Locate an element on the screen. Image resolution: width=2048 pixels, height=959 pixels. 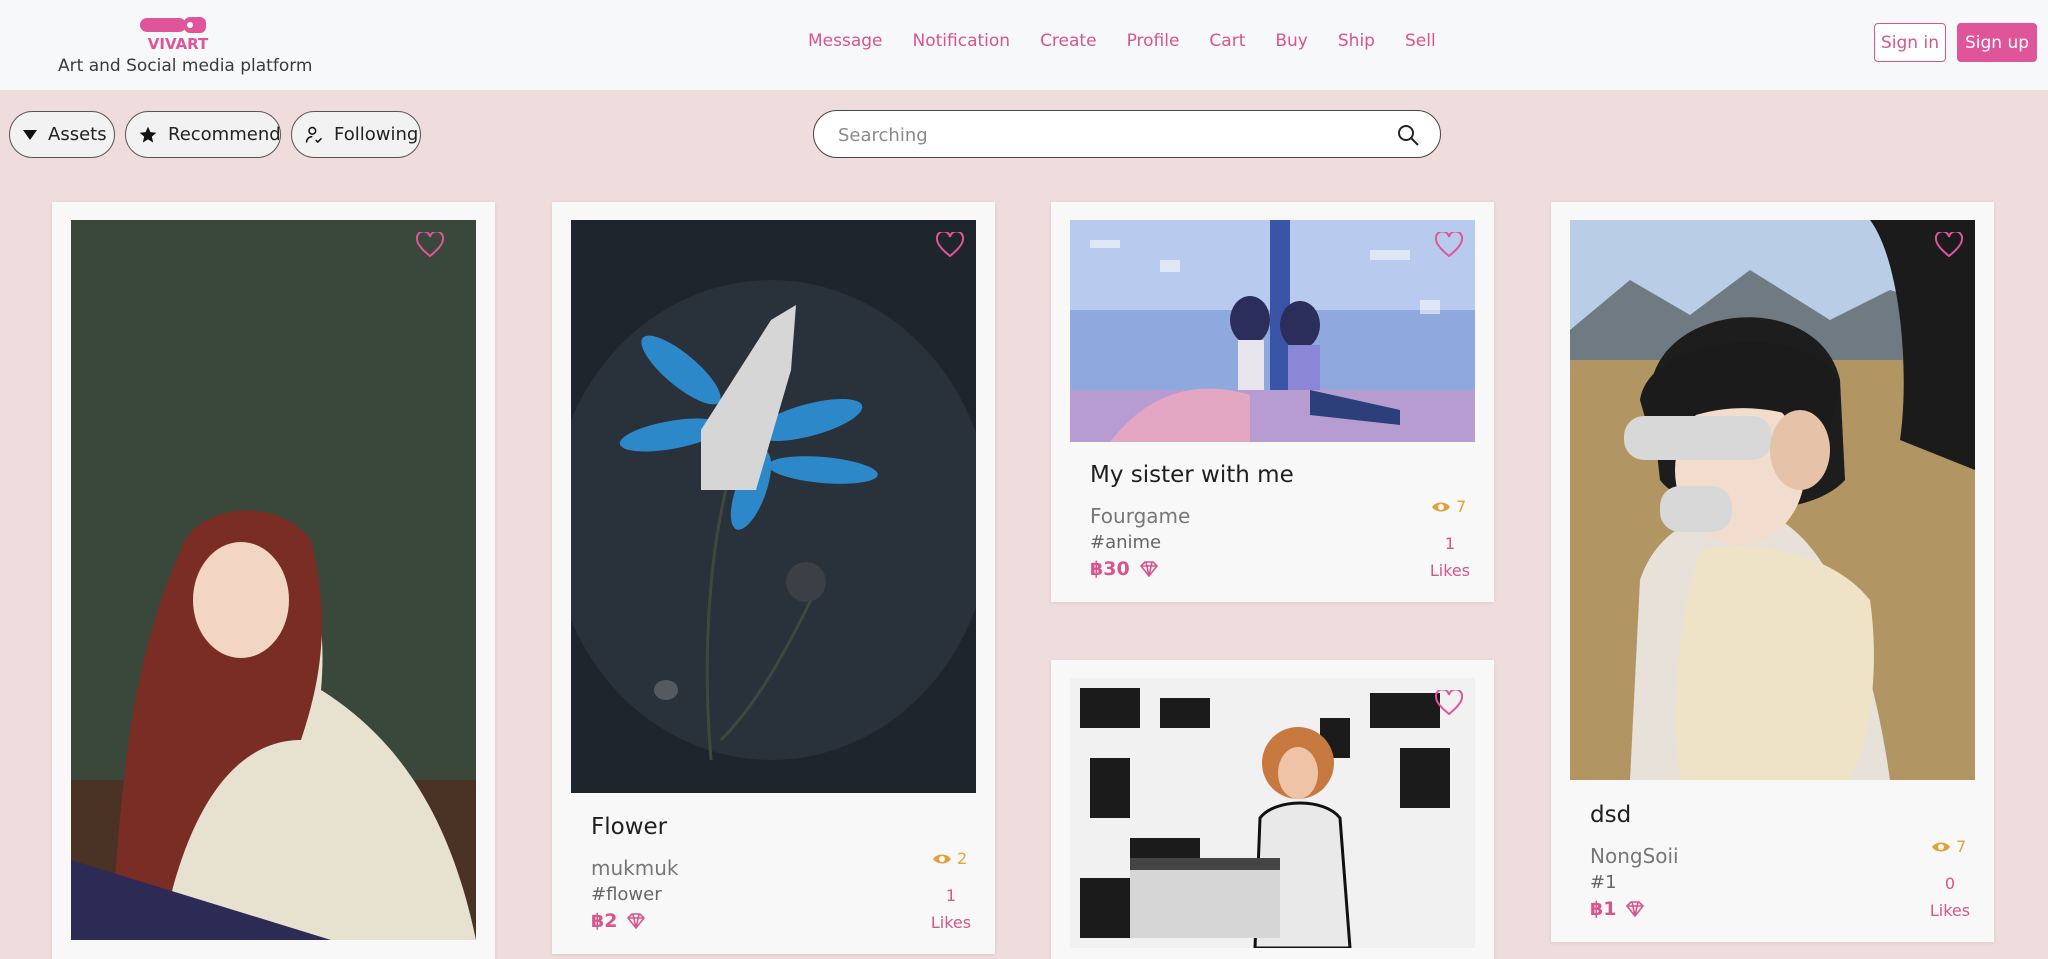
post-card is located at coordinates (1272, 809).